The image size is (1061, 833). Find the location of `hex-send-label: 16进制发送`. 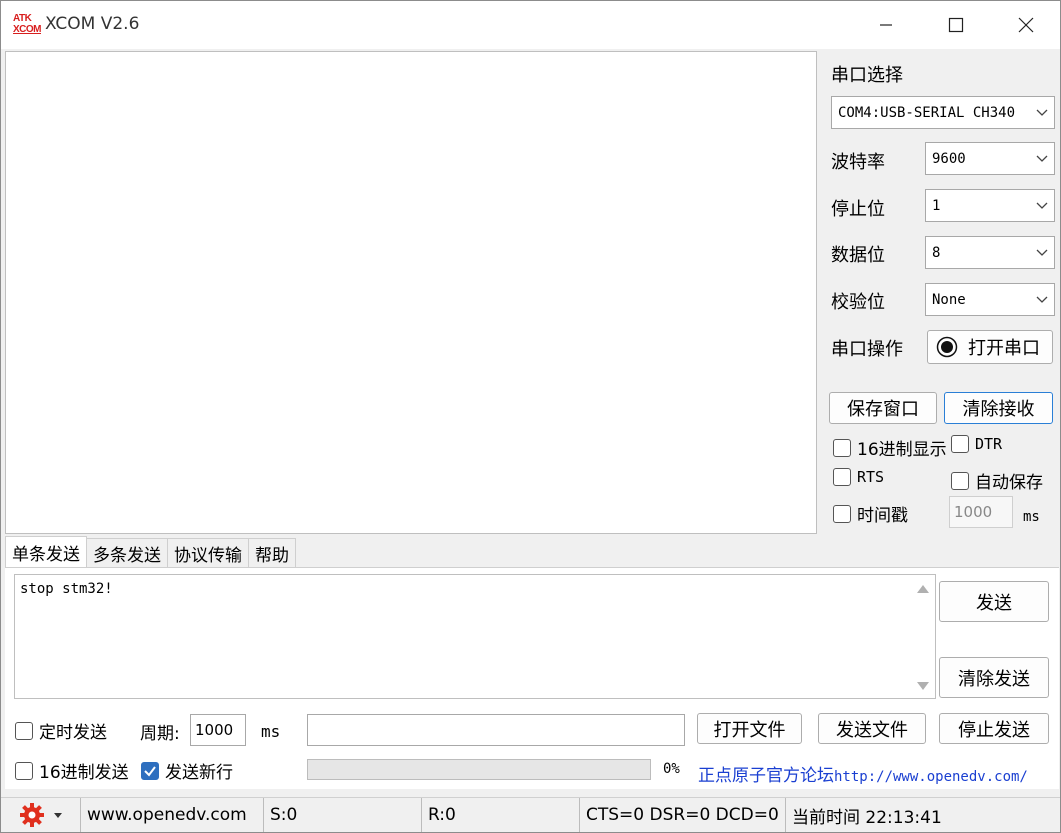

hex-send-label: 16进制发送 is located at coordinates (84, 773).